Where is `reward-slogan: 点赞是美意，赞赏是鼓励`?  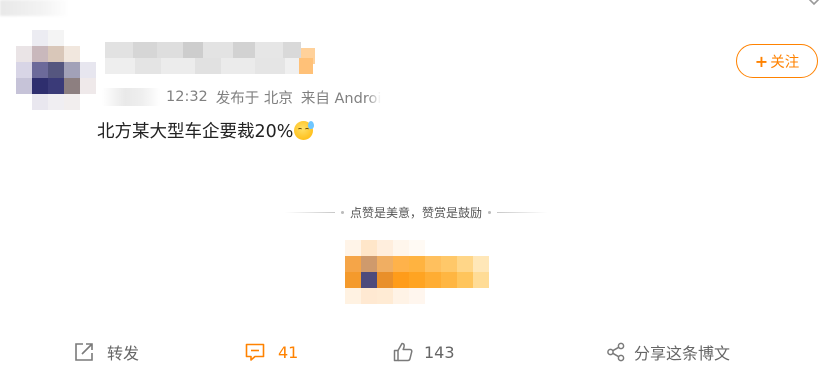
reward-slogan: 点赞是美意，赞赏是鼓励 is located at coordinates (416, 212).